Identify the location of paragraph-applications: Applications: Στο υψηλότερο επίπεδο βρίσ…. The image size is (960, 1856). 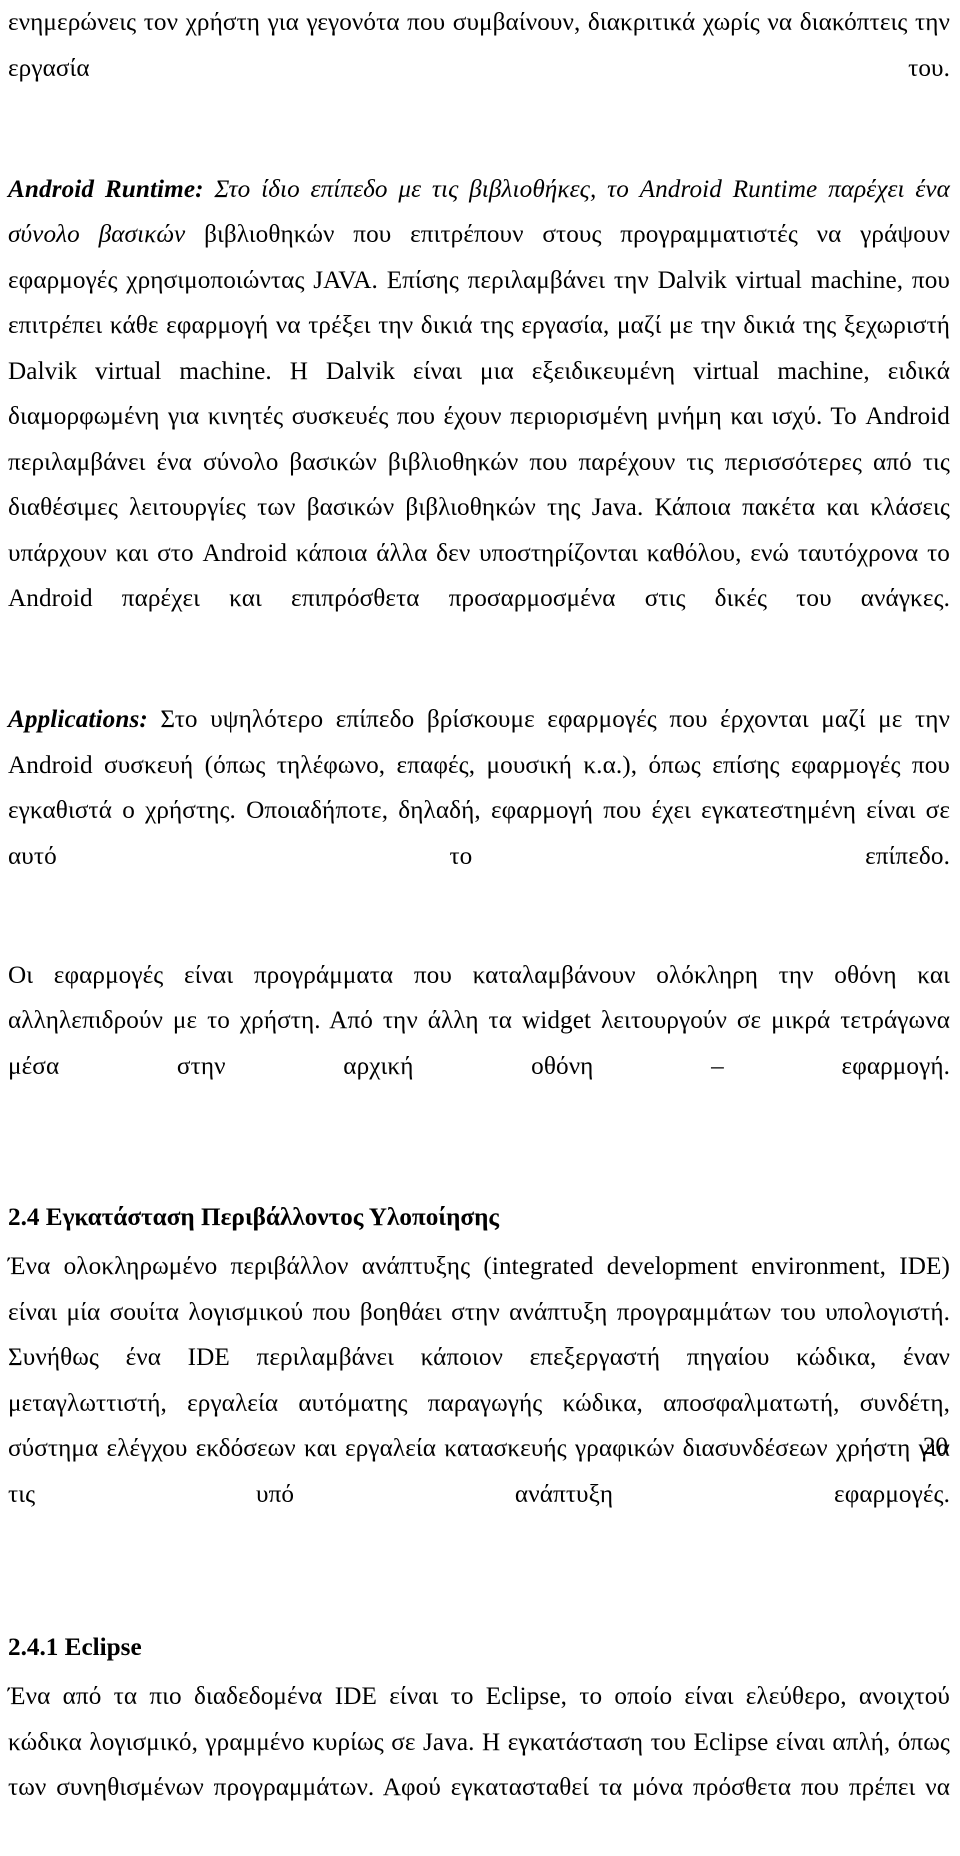
(479, 811).